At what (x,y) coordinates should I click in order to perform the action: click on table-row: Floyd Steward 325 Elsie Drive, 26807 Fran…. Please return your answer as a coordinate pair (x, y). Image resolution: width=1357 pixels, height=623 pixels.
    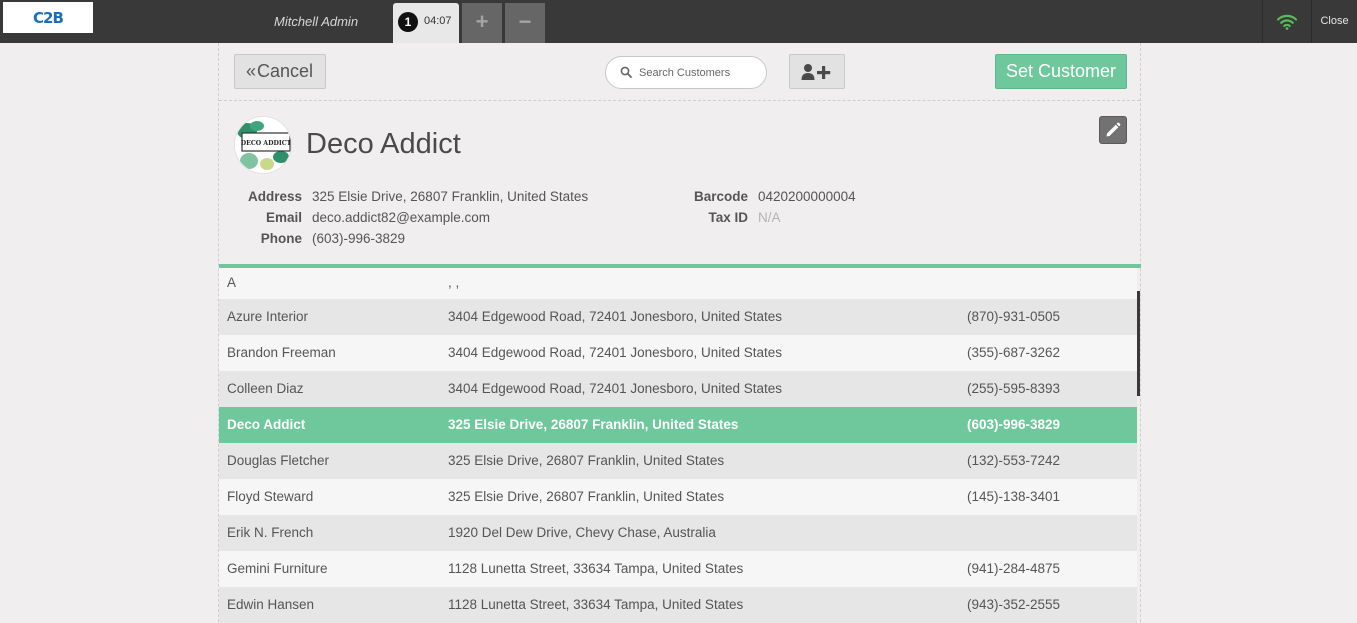
    Looking at the image, I should click on (678, 497).